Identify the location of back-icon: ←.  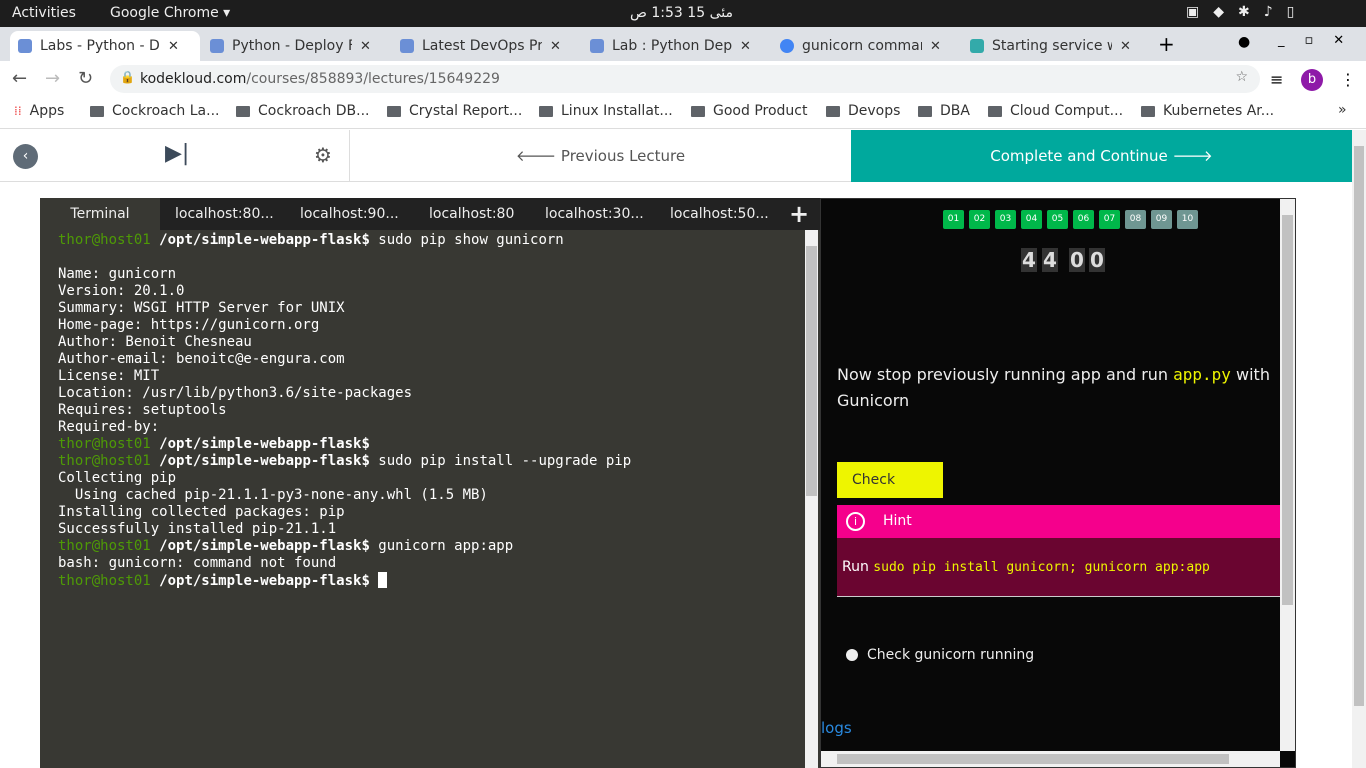
(19, 78).